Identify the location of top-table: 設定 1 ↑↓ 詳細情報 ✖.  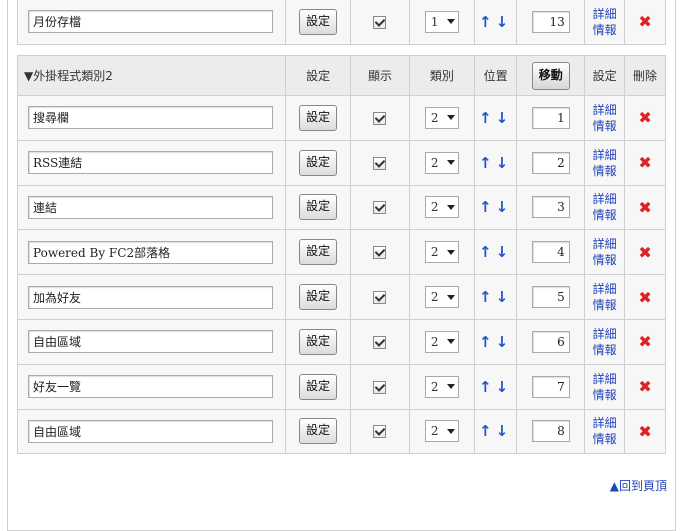
(341, 22).